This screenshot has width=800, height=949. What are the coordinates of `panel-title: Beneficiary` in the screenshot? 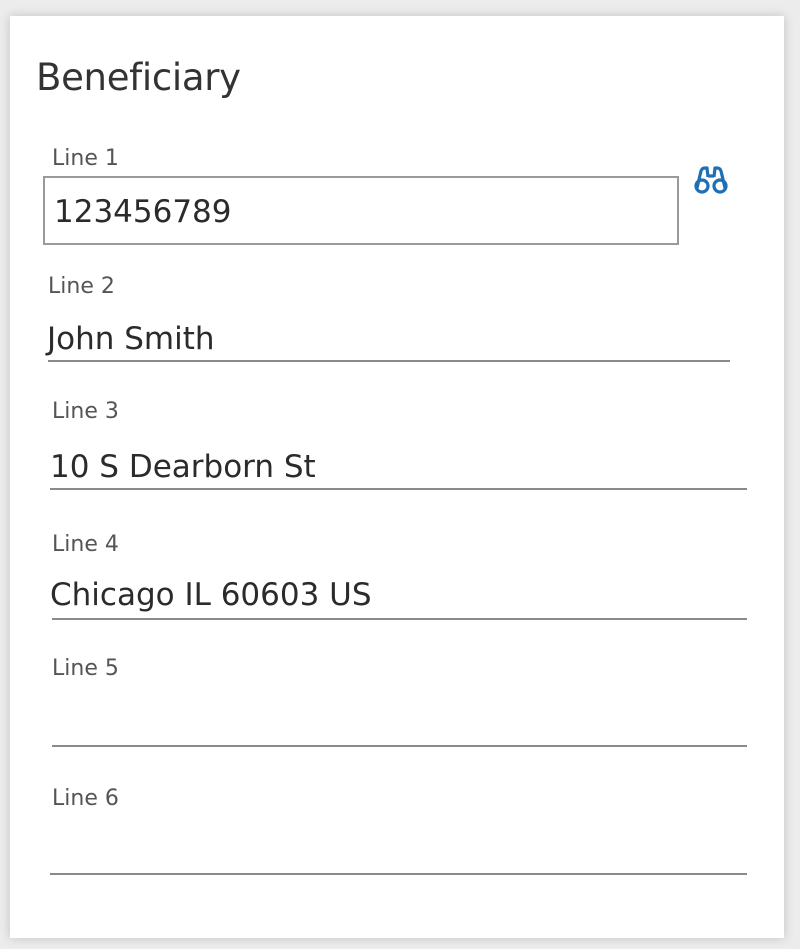 It's located at (138, 77).